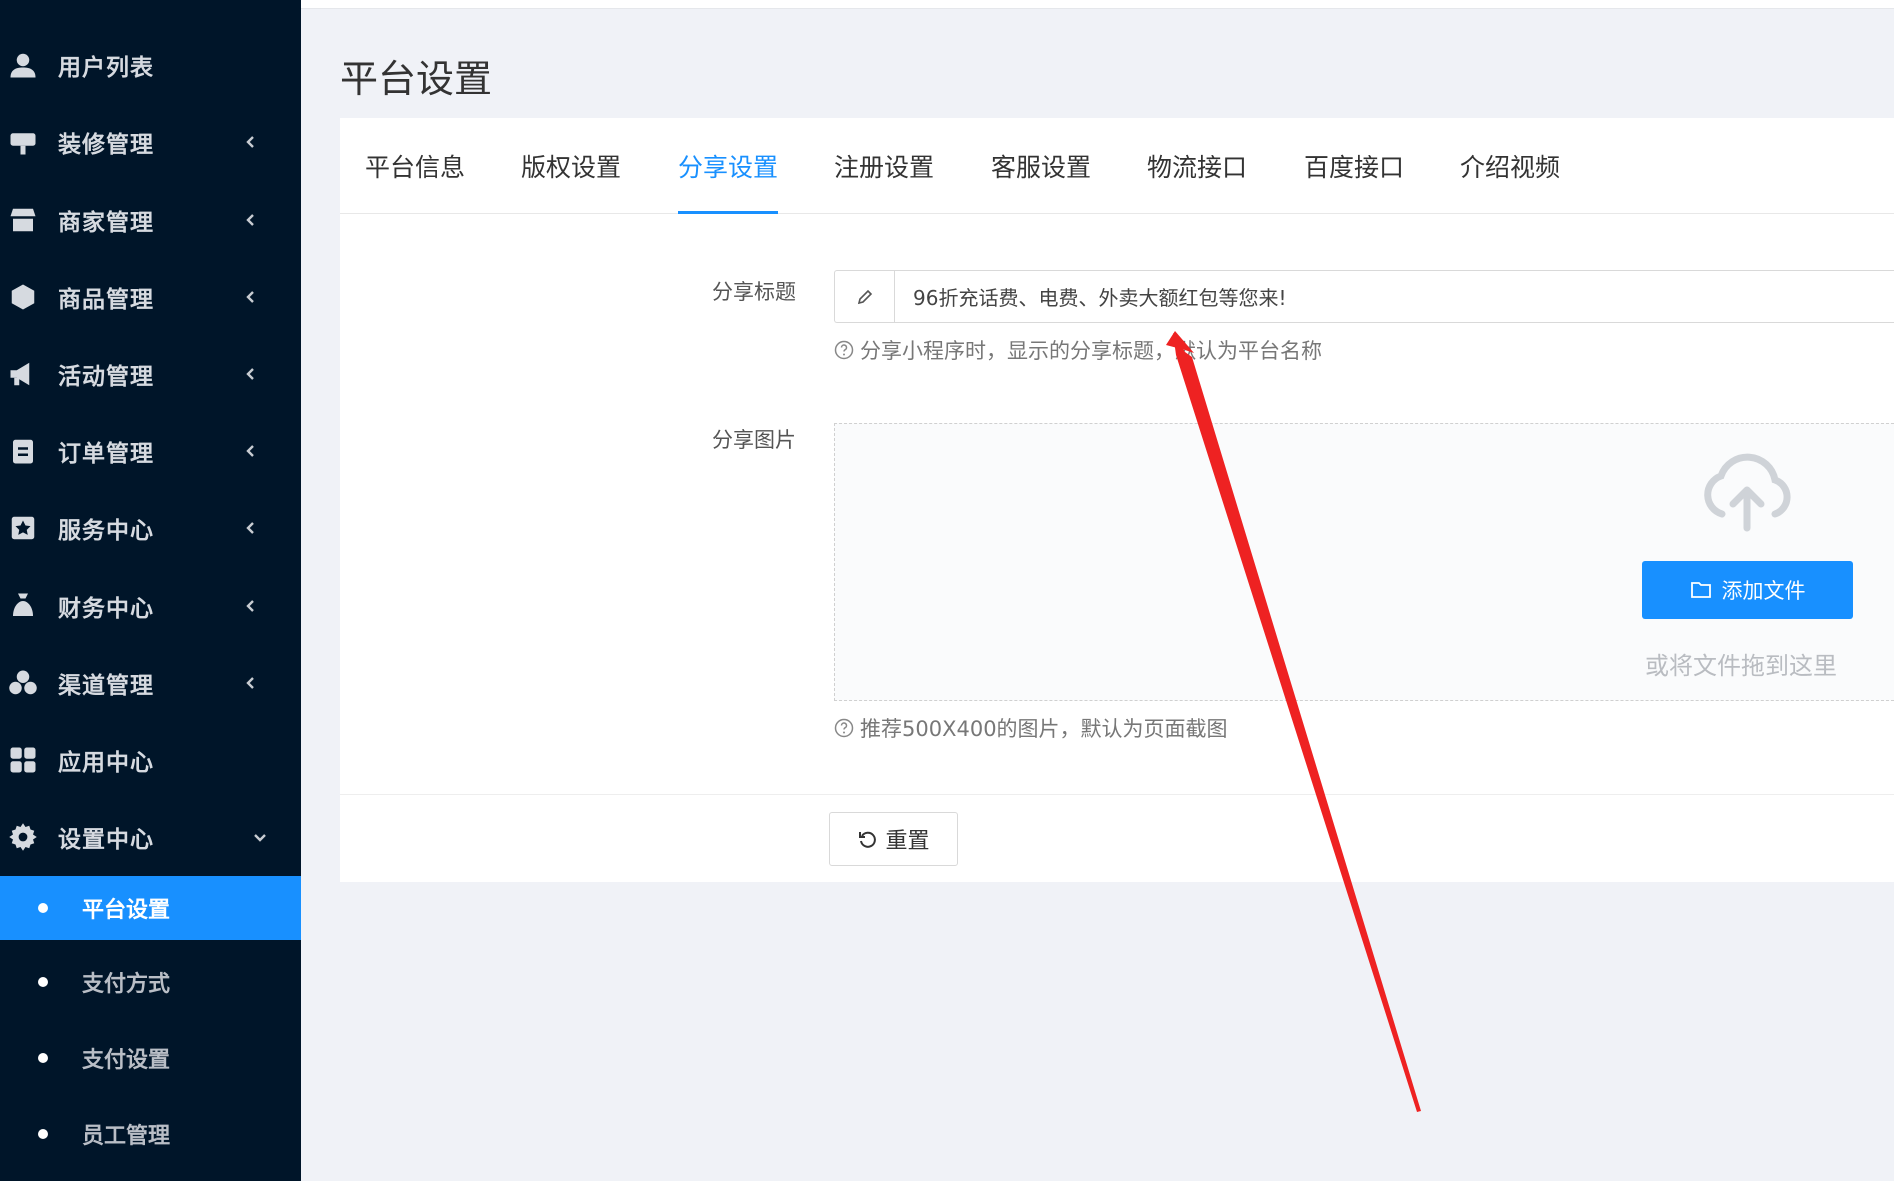  What do you see at coordinates (126, 984) in the screenshot?
I see `sidebar-subitem-label: 支付方式` at bounding box center [126, 984].